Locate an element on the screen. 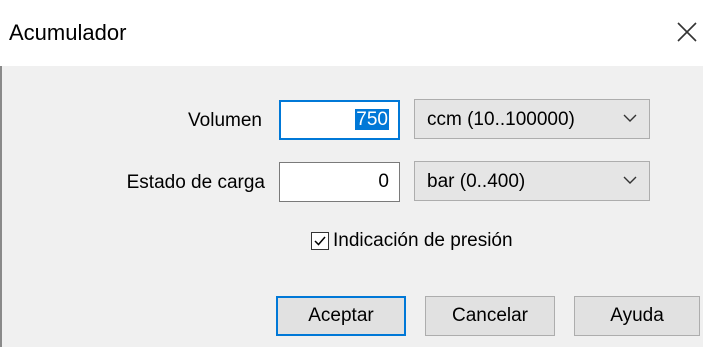  window-border is located at coordinates (1, 206).